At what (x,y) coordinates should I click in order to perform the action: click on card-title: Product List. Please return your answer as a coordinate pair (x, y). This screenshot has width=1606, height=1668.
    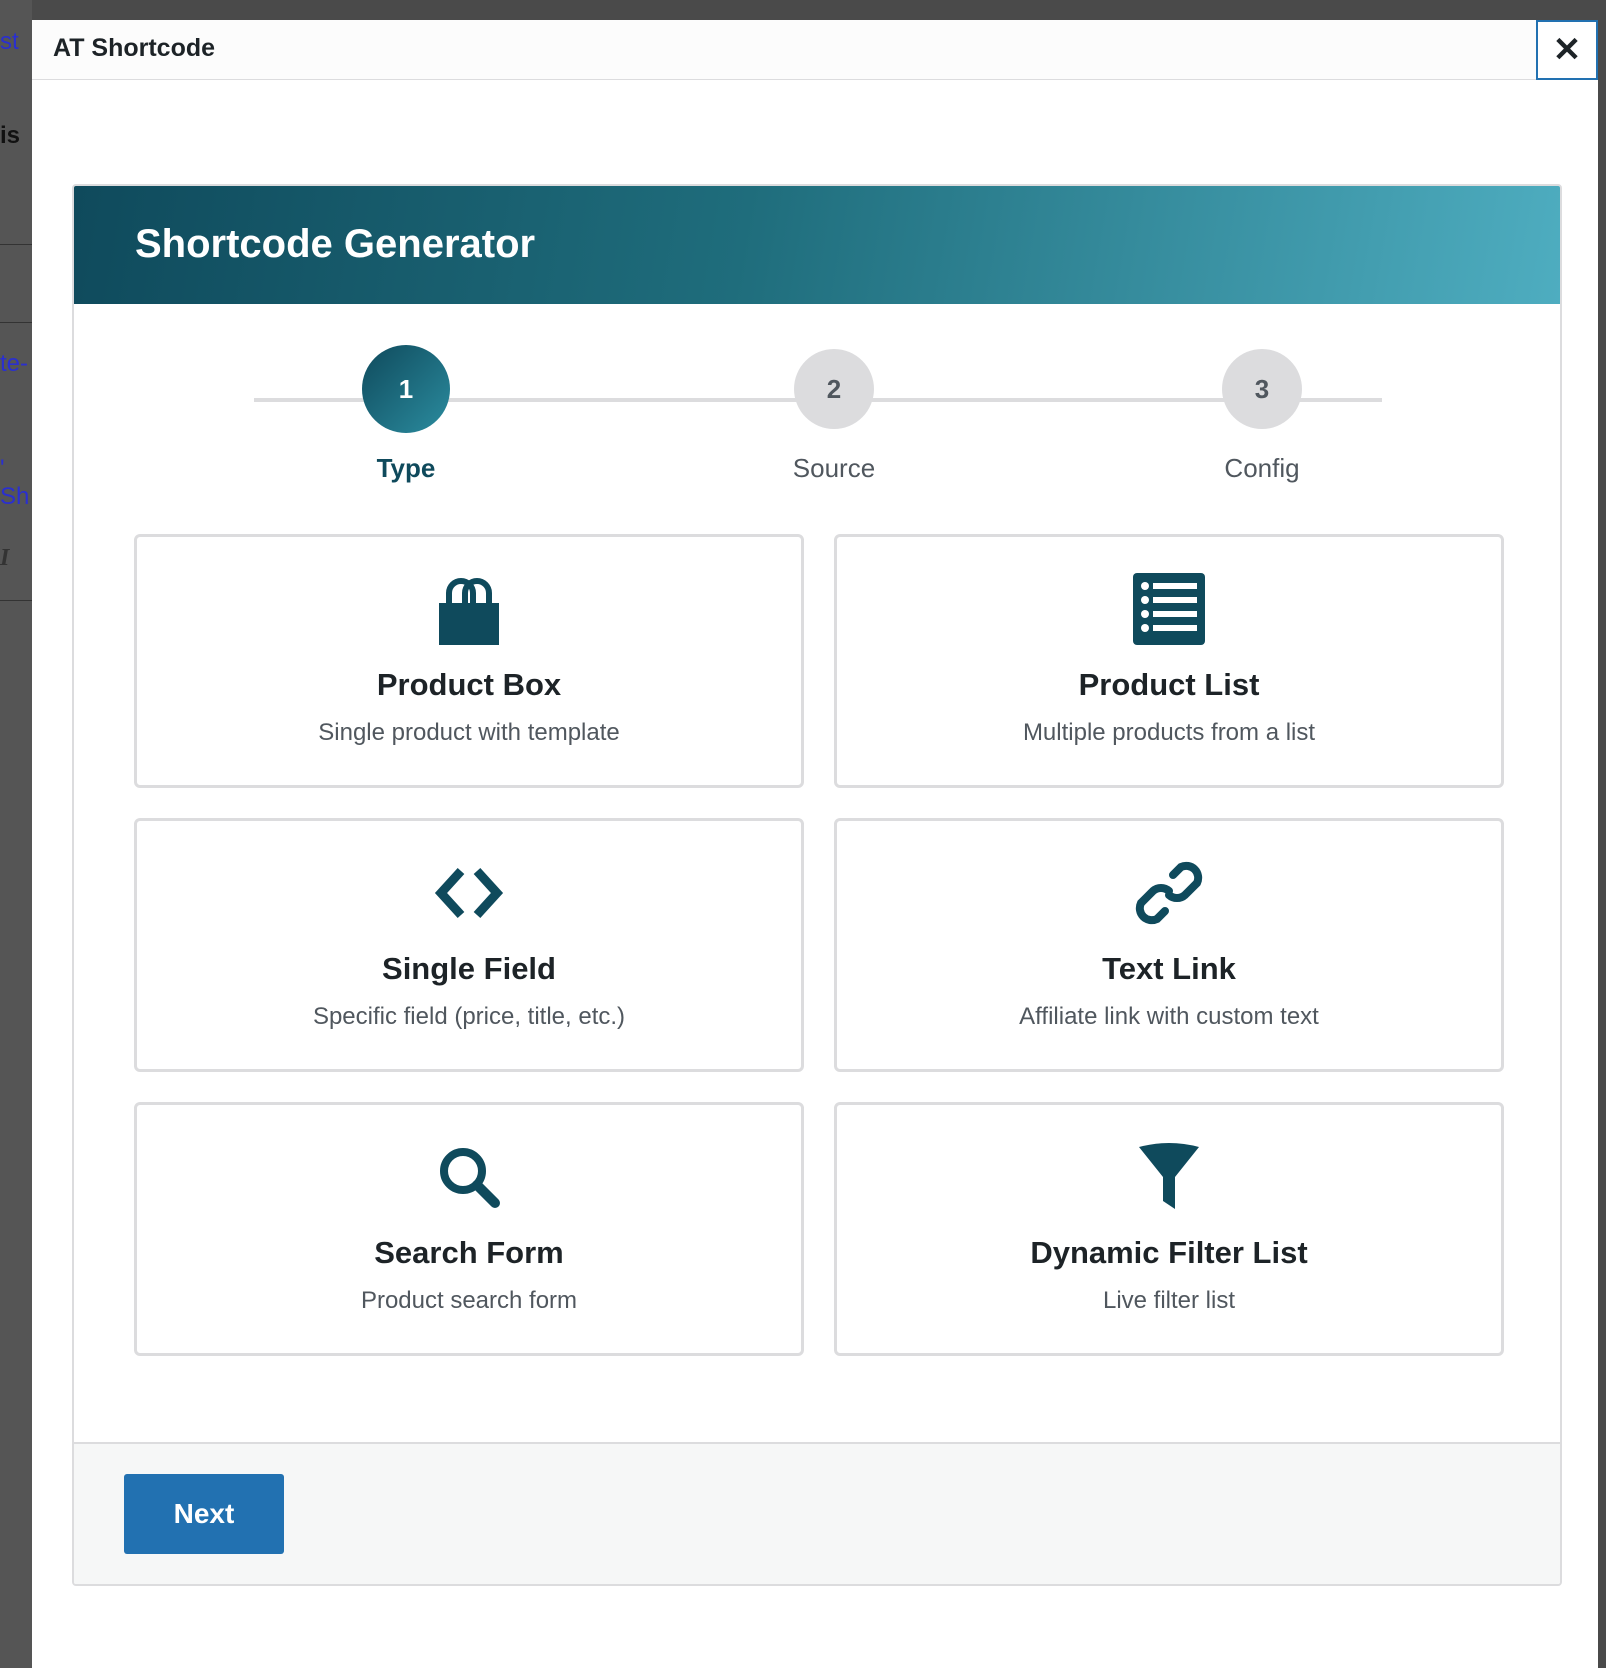
    Looking at the image, I should click on (1169, 684).